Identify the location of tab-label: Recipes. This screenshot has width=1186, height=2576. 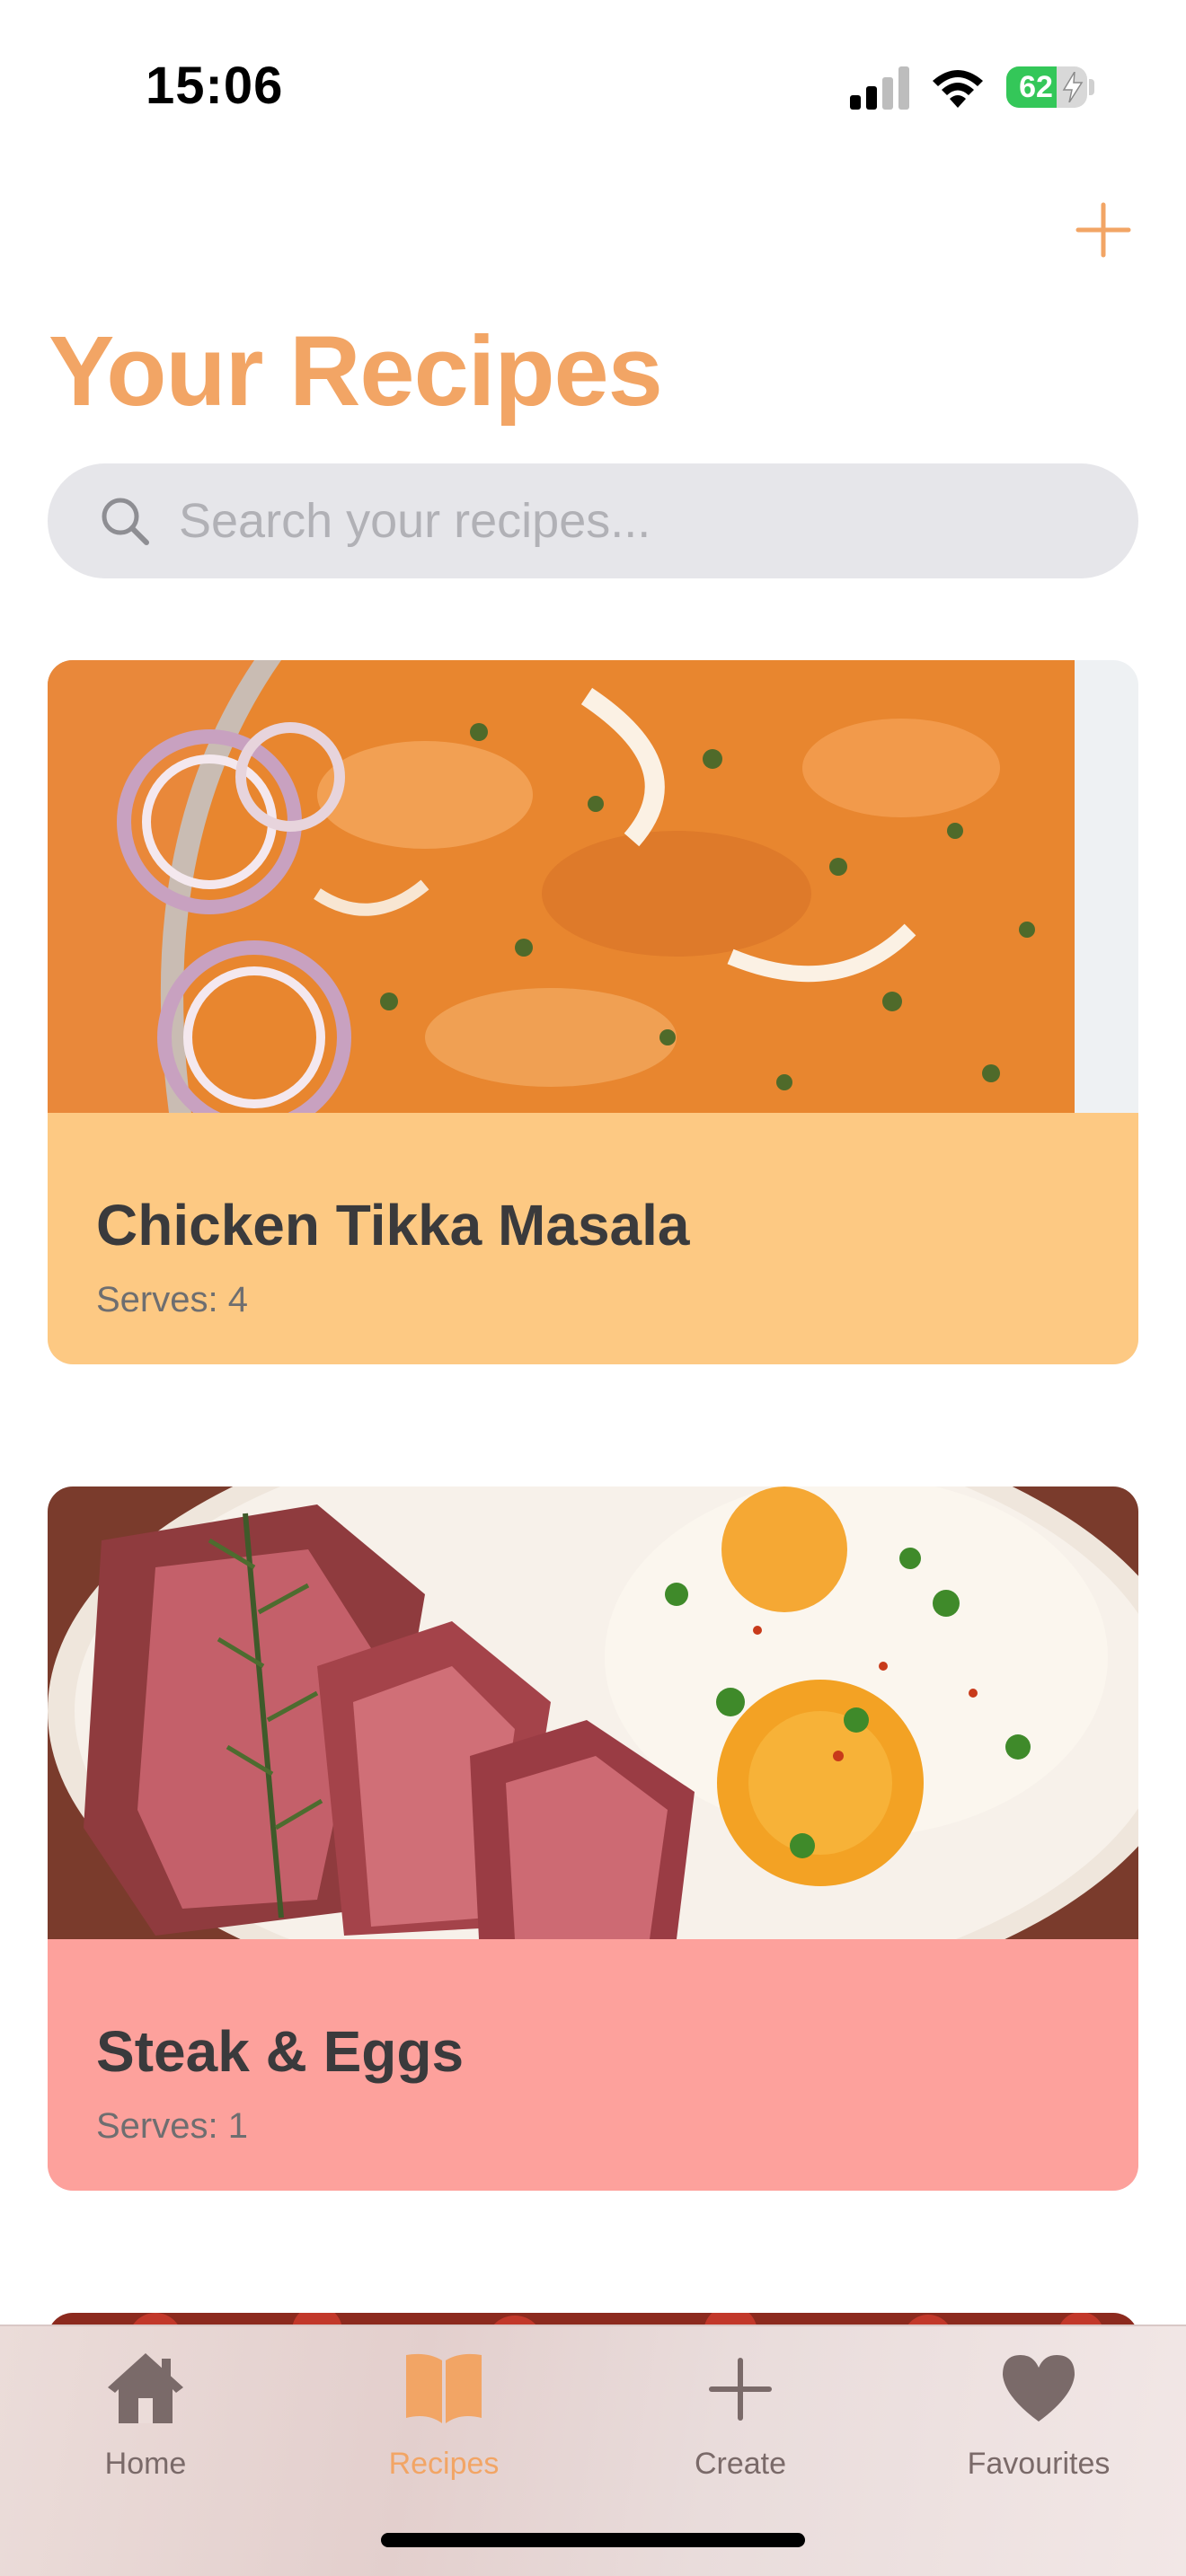
(444, 2464).